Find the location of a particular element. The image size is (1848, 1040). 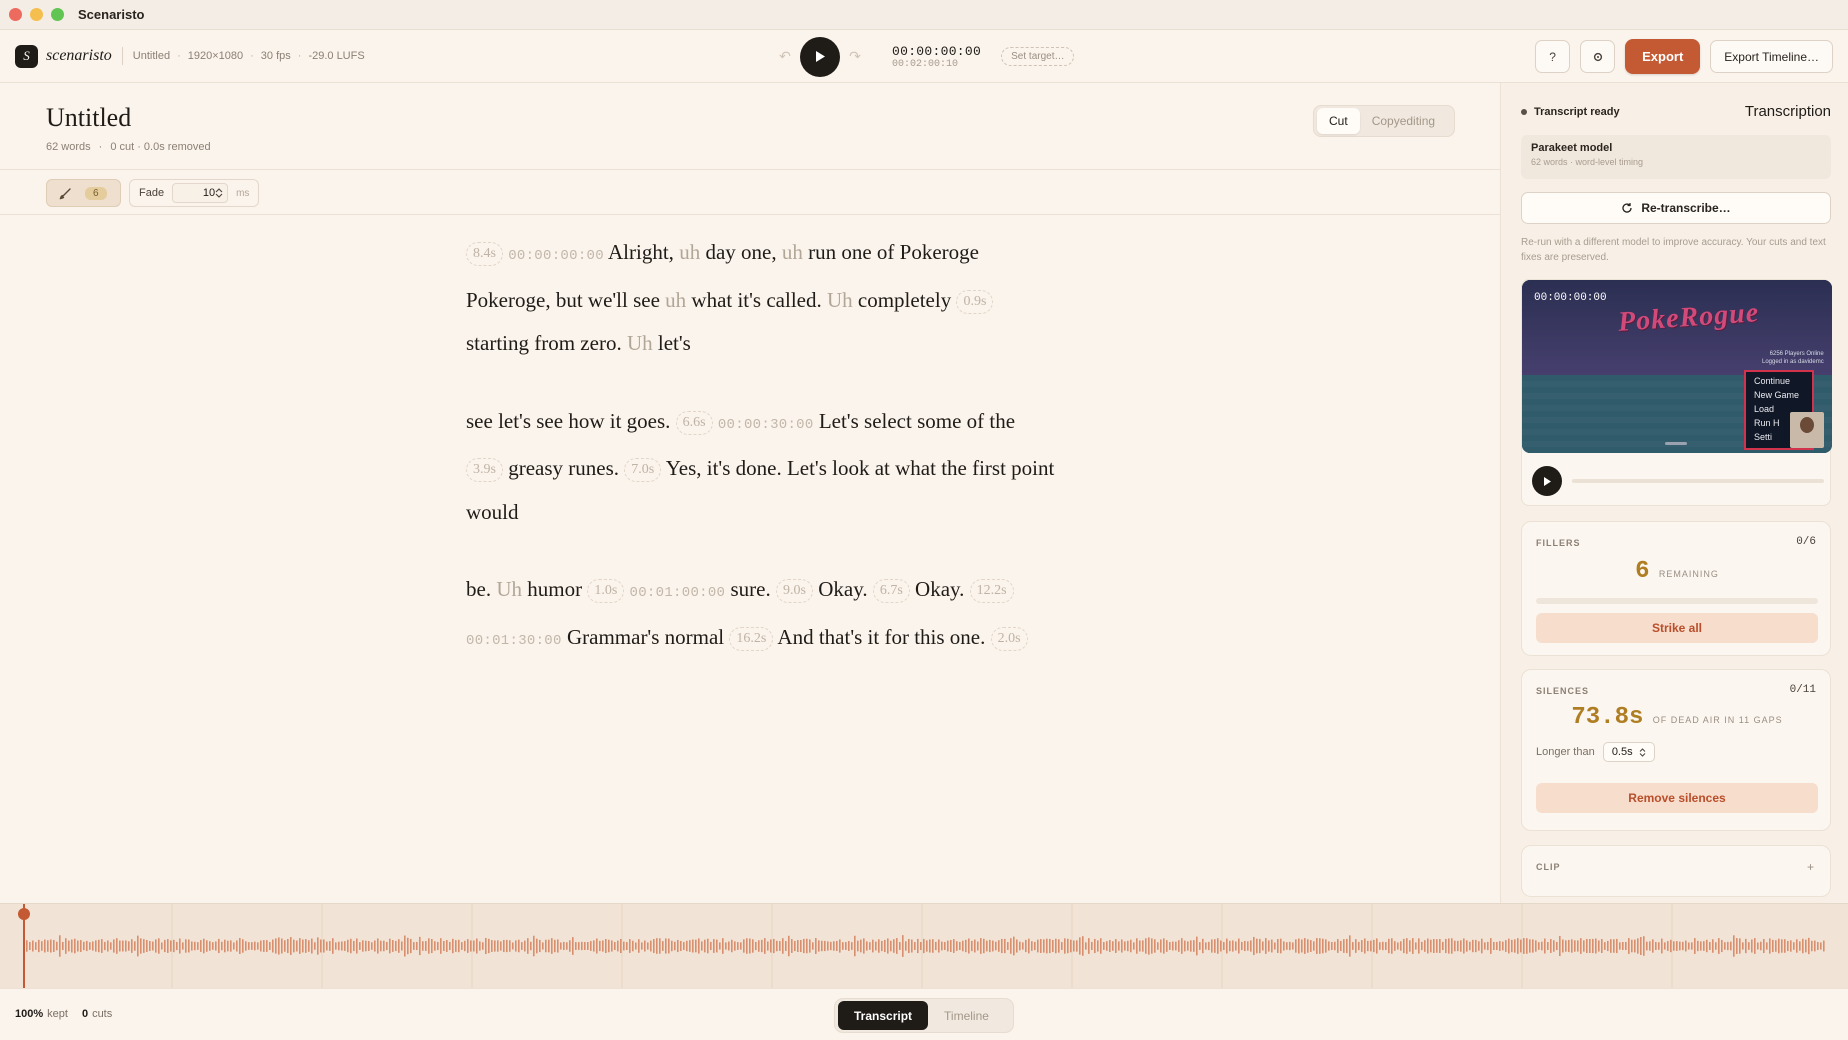

video-play-button is located at coordinates (1547, 481).